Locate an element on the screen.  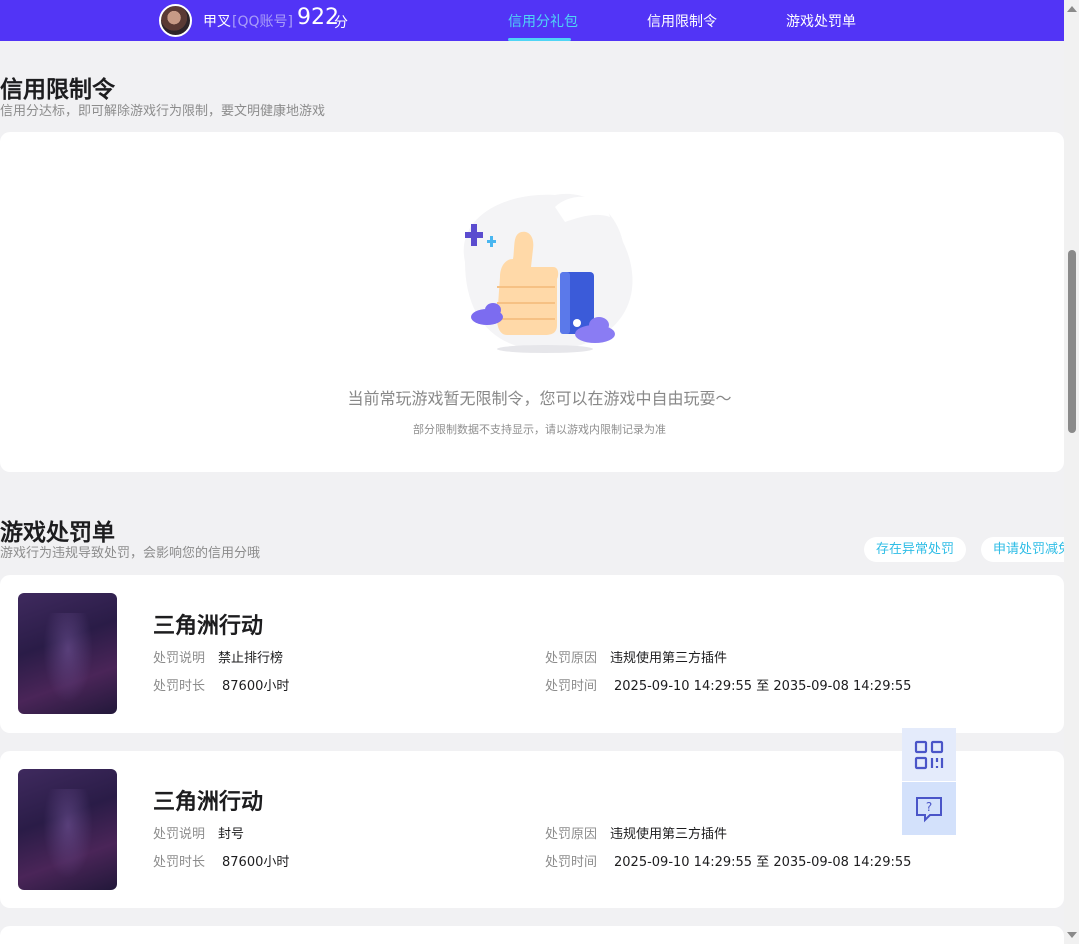
tab-credit-gift: 信用分礼包 is located at coordinates (543, 21).